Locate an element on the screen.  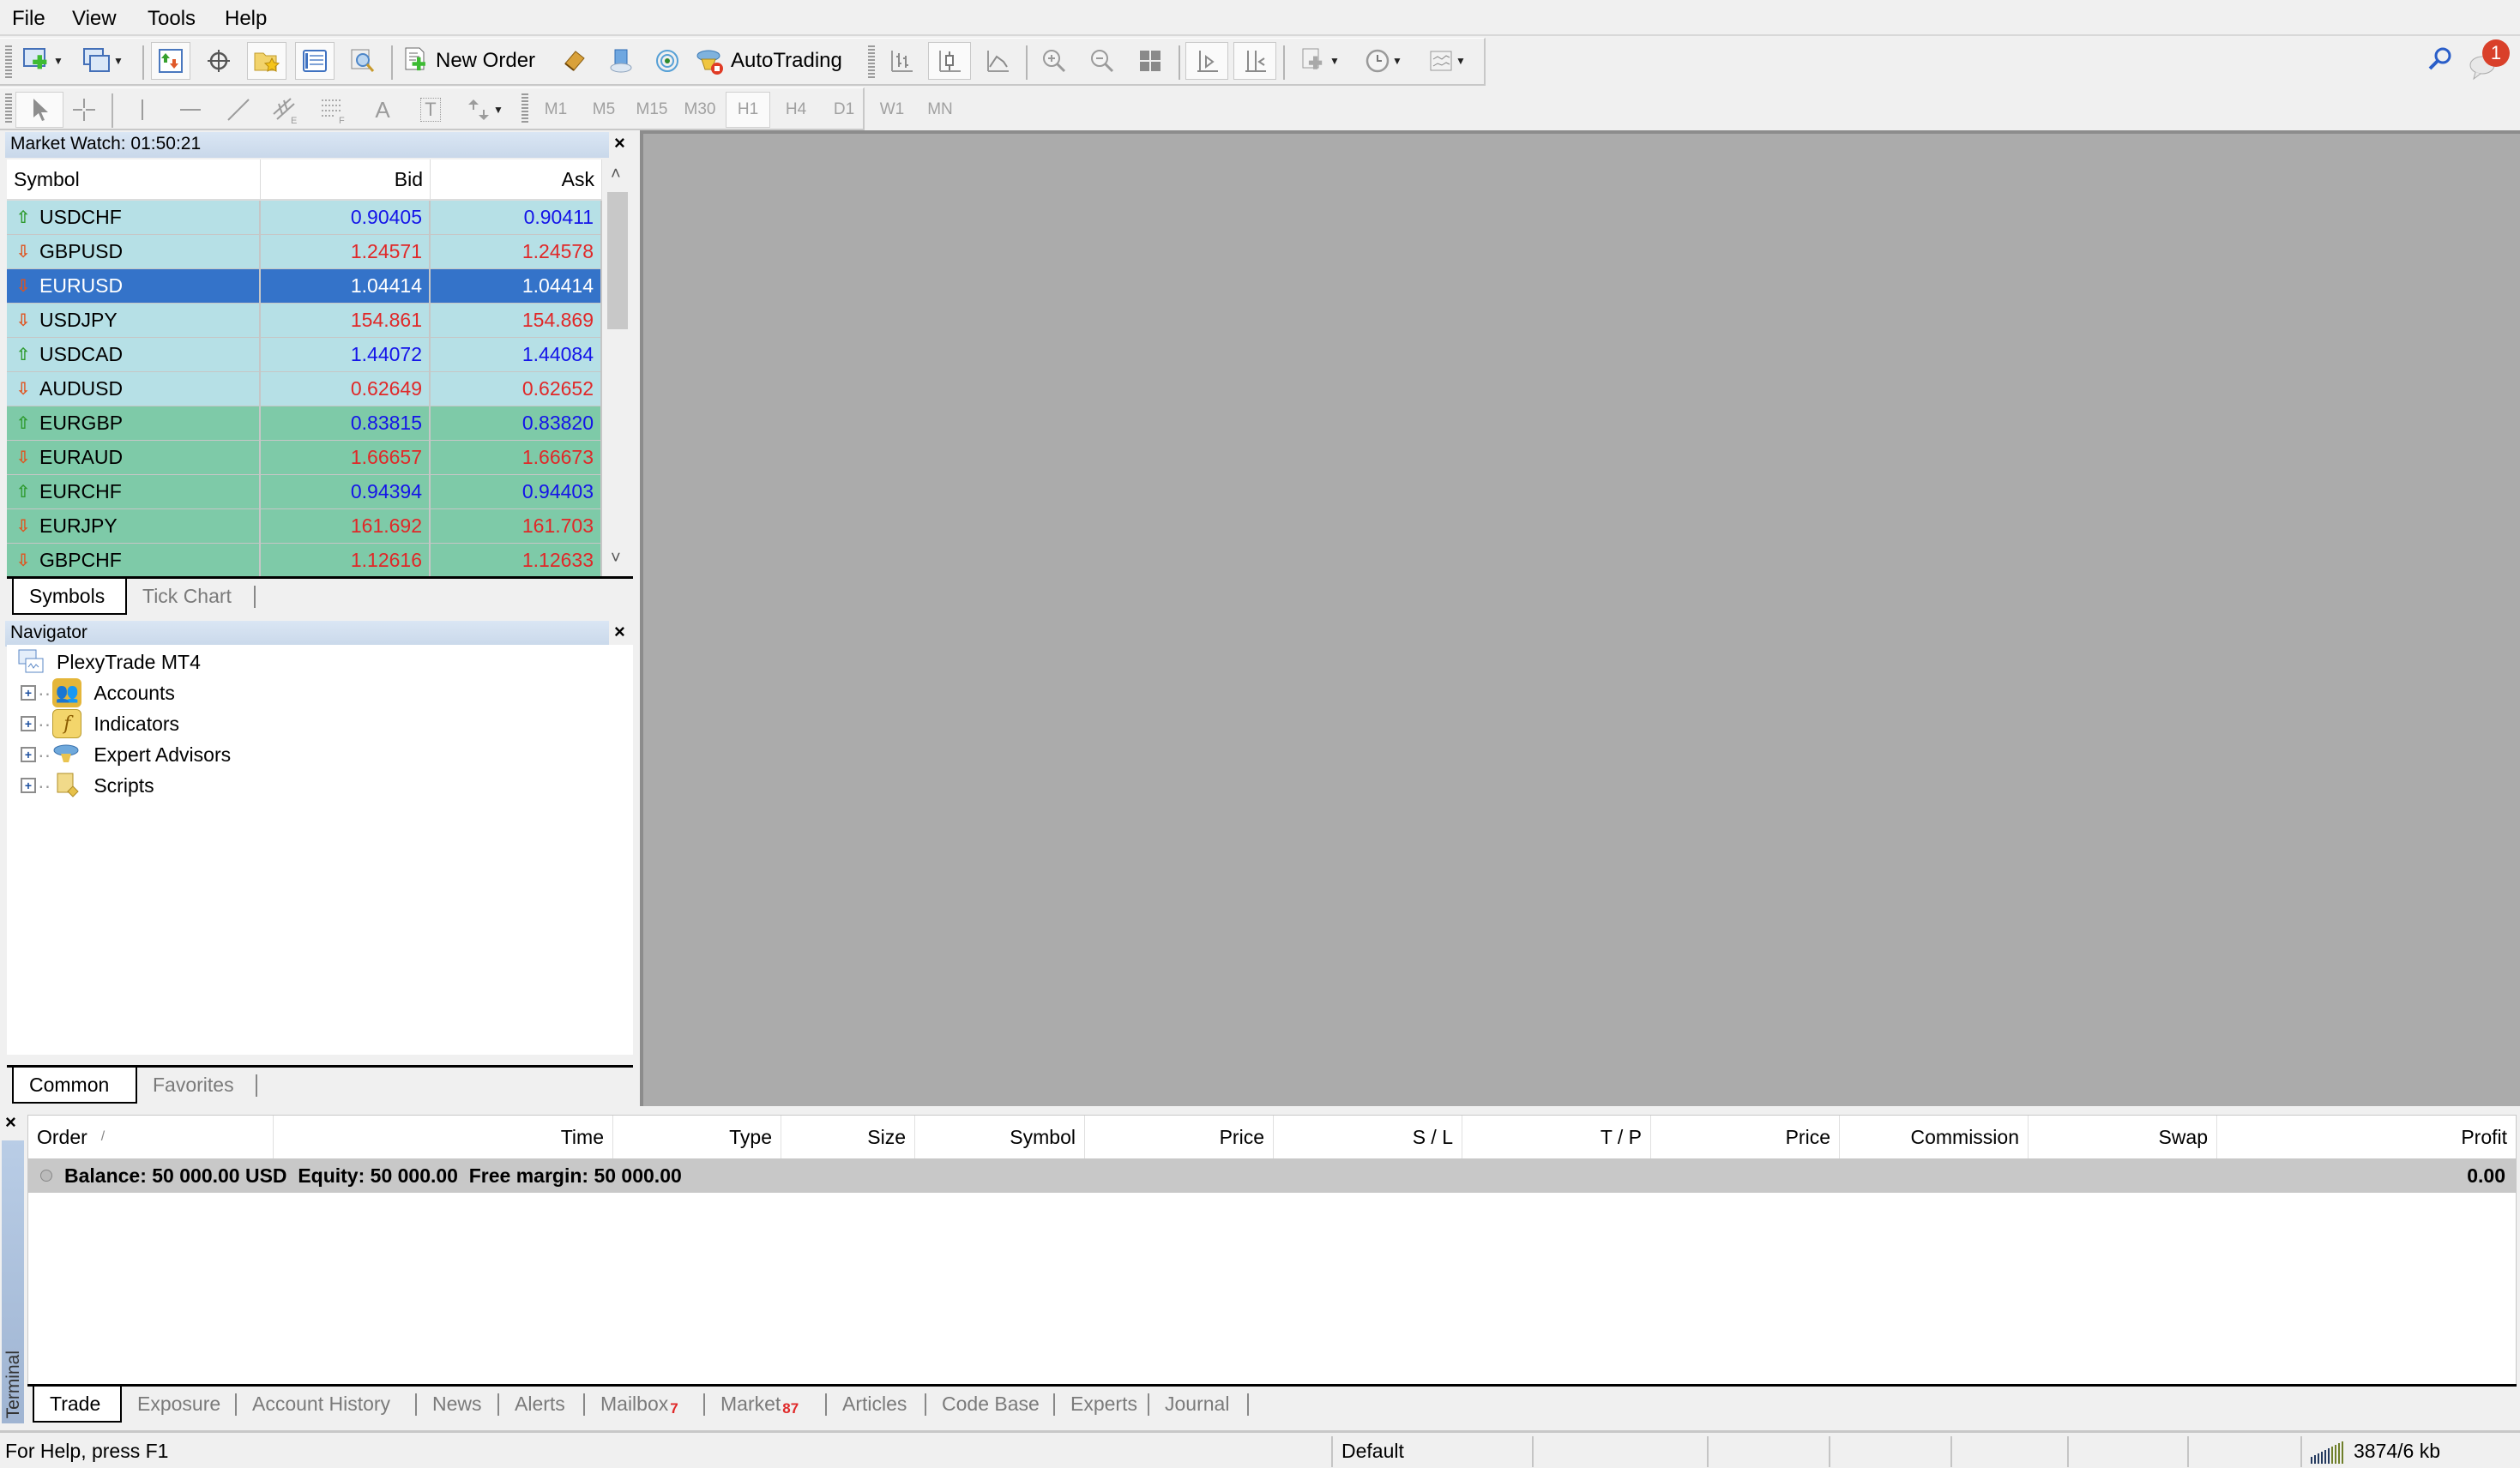
market-watch-row: ⇩ EURJPY 161.692 161.703 is located at coordinates (304, 526).